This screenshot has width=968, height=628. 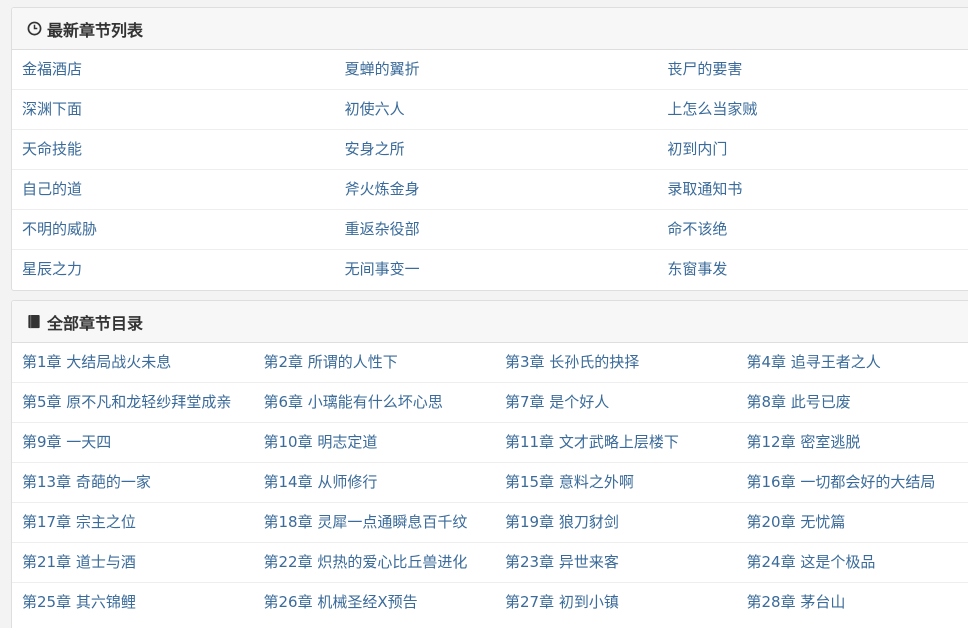 What do you see at coordinates (173, 229) in the screenshot?
I see `chapter-link: 不明的威胁` at bounding box center [173, 229].